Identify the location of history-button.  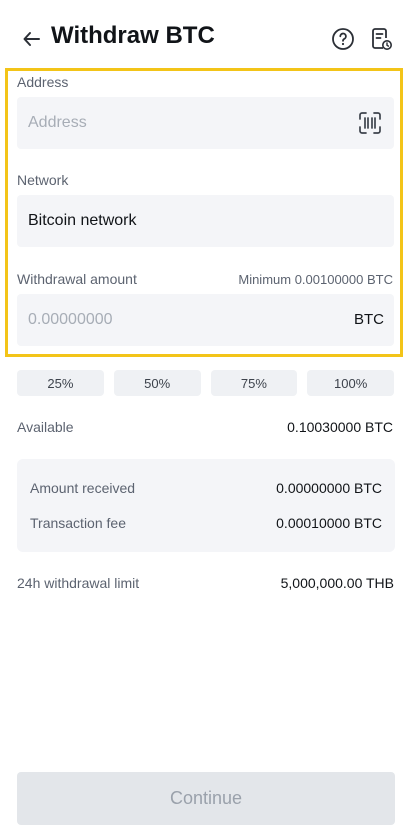
(381, 39).